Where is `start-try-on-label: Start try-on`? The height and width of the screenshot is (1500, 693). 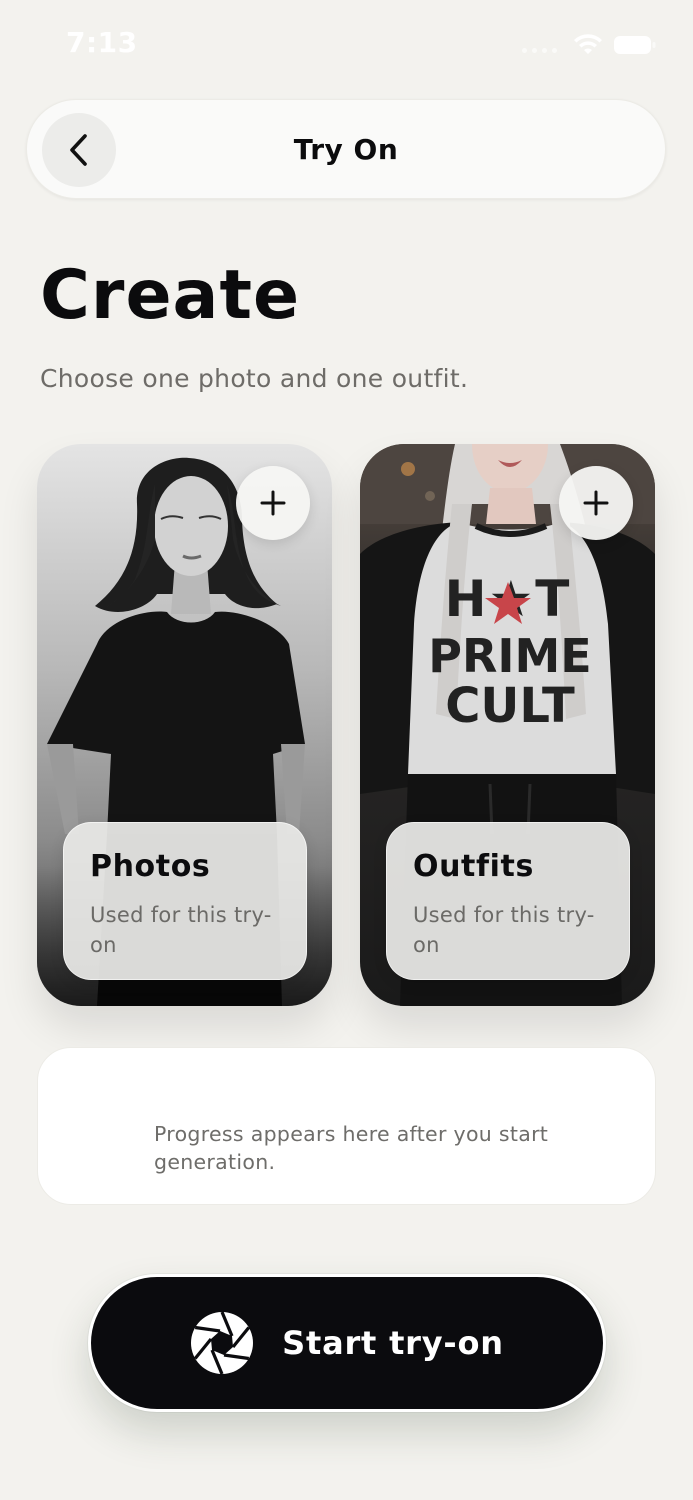 start-try-on-label: Start try-on is located at coordinates (393, 1343).